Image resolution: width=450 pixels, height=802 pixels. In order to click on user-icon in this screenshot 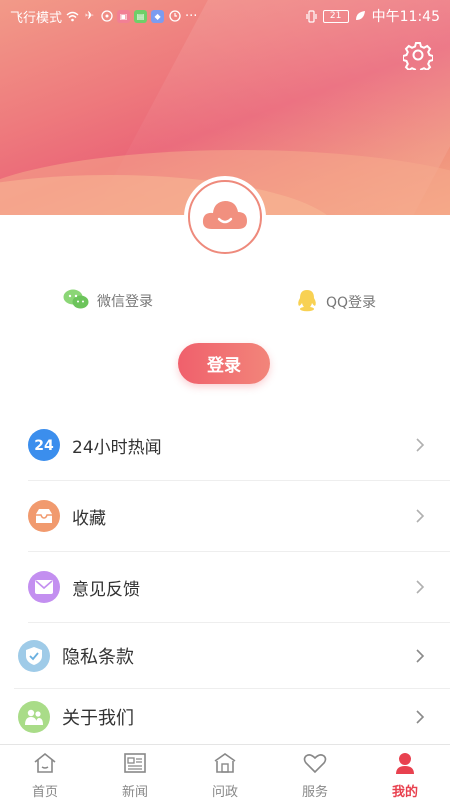, I will do `click(405, 765)`.